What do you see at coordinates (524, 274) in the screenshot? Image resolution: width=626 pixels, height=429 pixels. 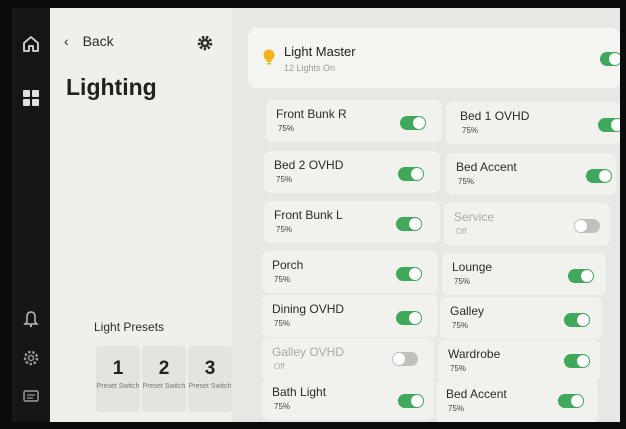 I see `light-card-lounge: Lounge 75%` at bounding box center [524, 274].